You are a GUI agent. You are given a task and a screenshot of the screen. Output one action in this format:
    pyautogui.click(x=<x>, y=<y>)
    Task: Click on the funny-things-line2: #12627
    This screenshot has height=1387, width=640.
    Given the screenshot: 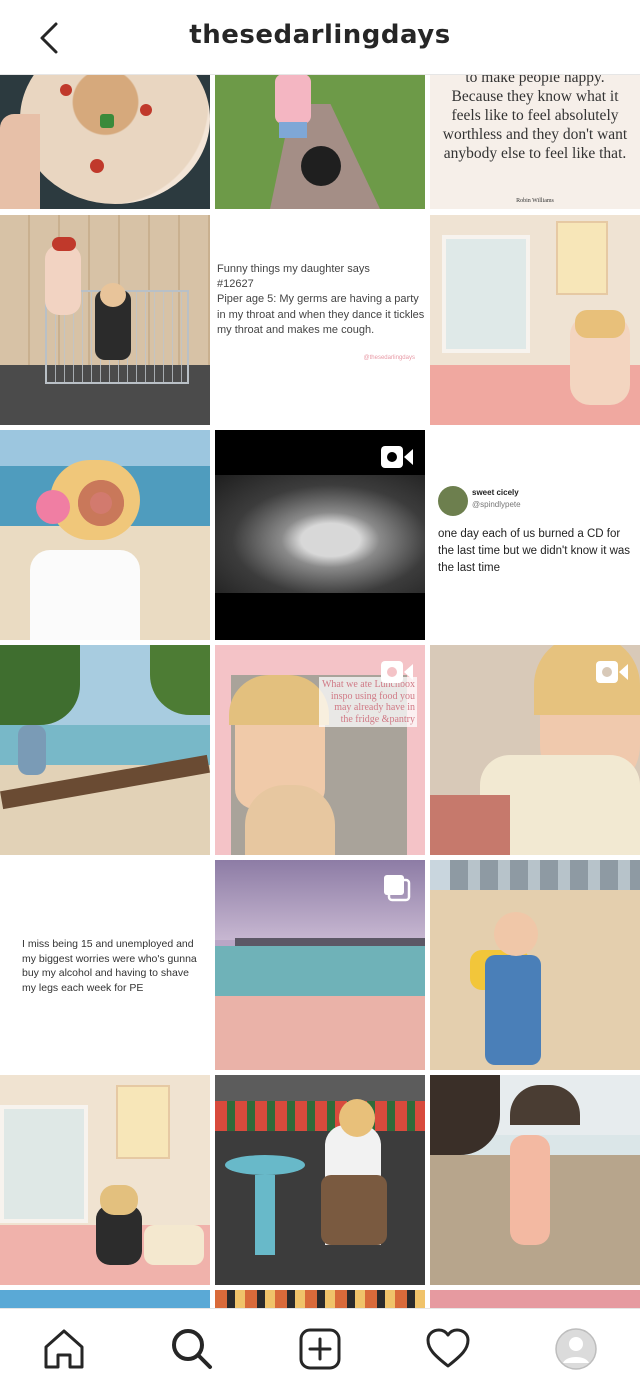 What is the action you would take?
    pyautogui.click(x=235, y=284)
    